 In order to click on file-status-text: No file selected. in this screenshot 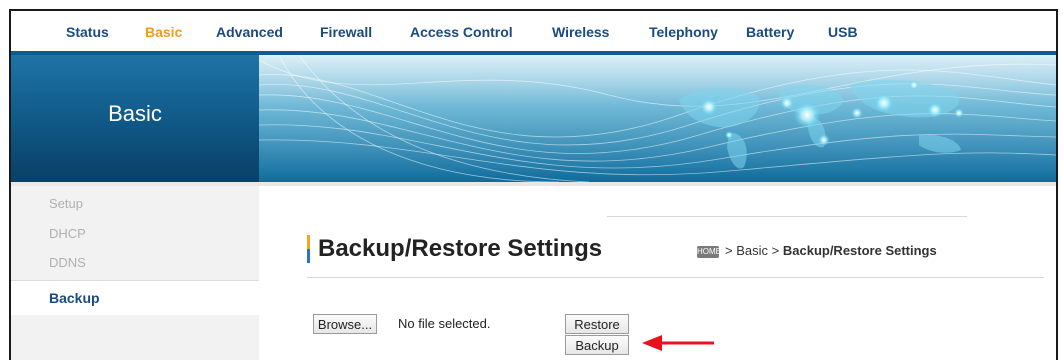, I will do `click(444, 323)`.